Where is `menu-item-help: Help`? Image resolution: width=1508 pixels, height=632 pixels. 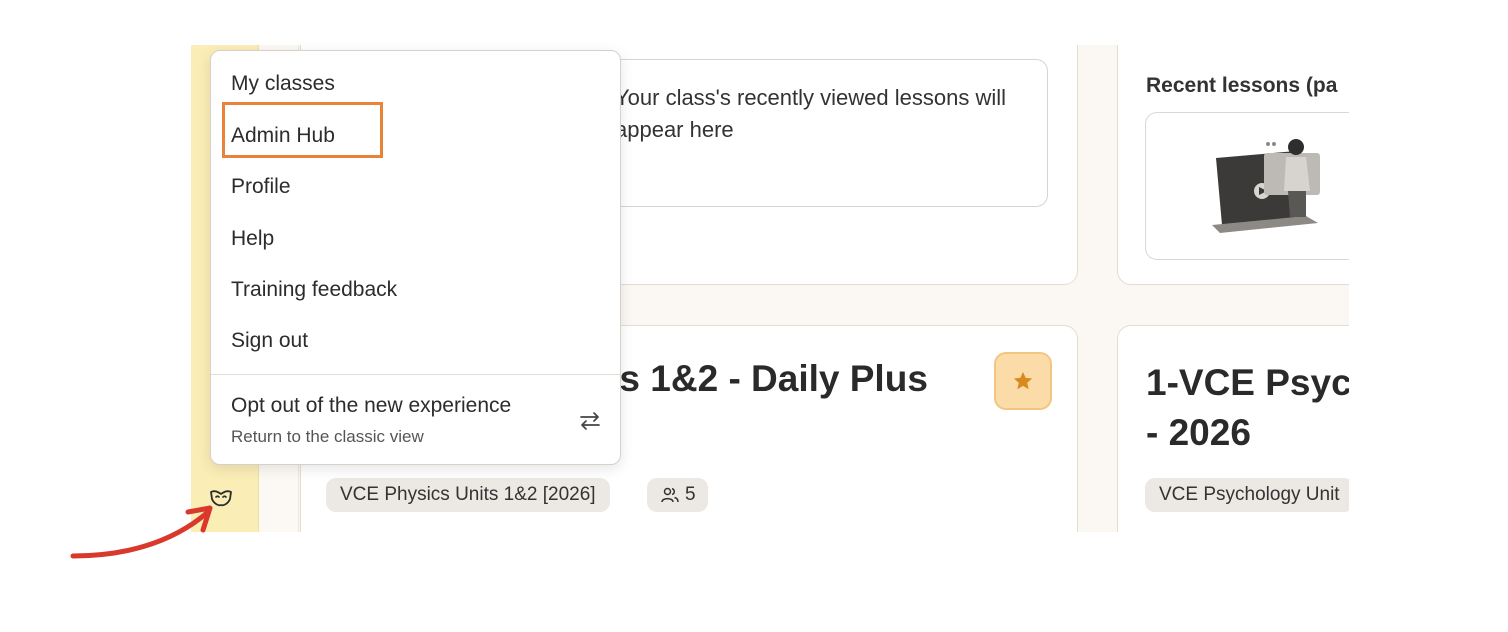
menu-item-help: Help is located at coordinates (252, 239).